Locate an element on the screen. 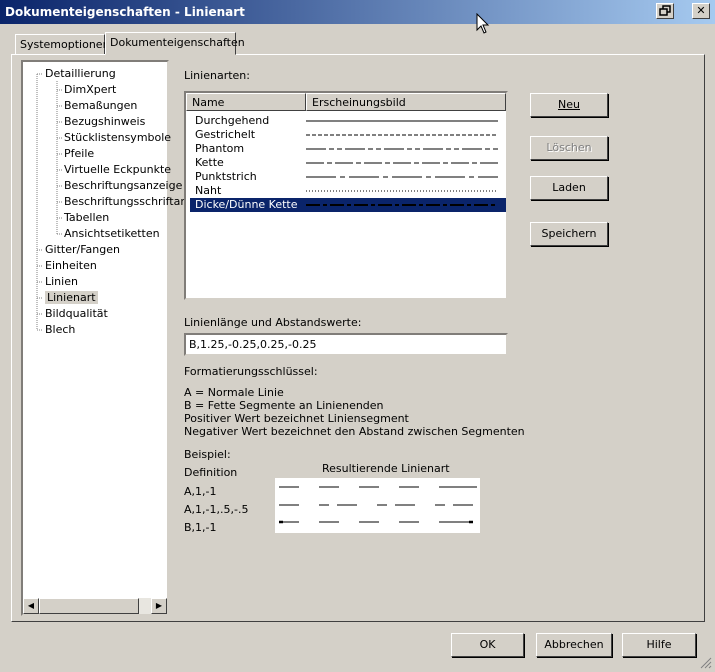 The height and width of the screenshot is (672, 715). window-title: Dokumenteigenschaften - Linienart is located at coordinates (125, 12).